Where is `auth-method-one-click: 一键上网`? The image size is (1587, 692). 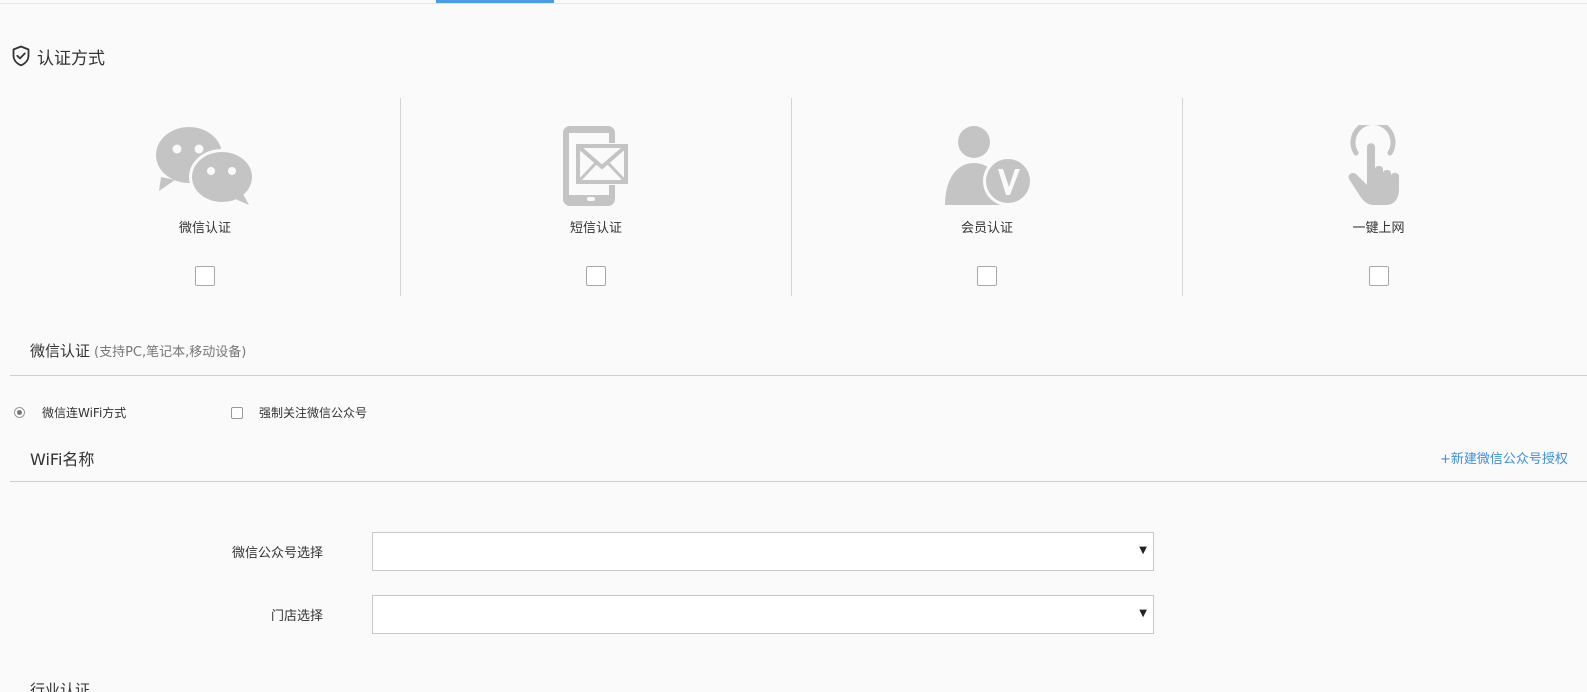
auth-method-one-click: 一键上网 is located at coordinates (1378, 197).